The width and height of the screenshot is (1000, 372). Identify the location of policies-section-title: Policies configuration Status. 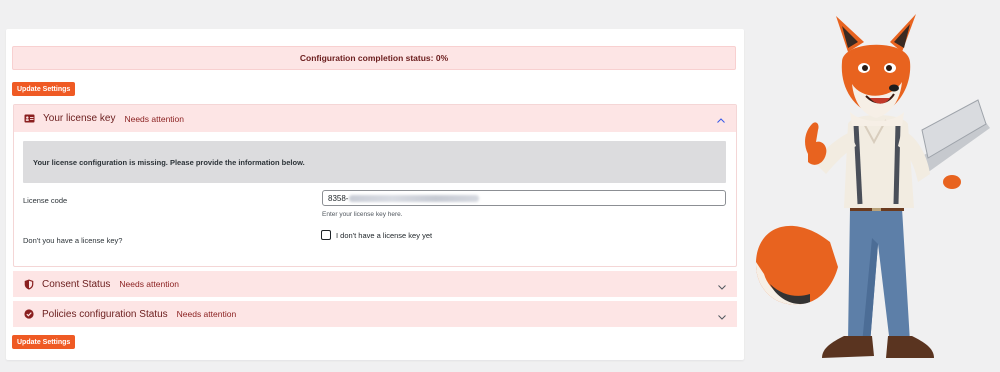
(105, 314).